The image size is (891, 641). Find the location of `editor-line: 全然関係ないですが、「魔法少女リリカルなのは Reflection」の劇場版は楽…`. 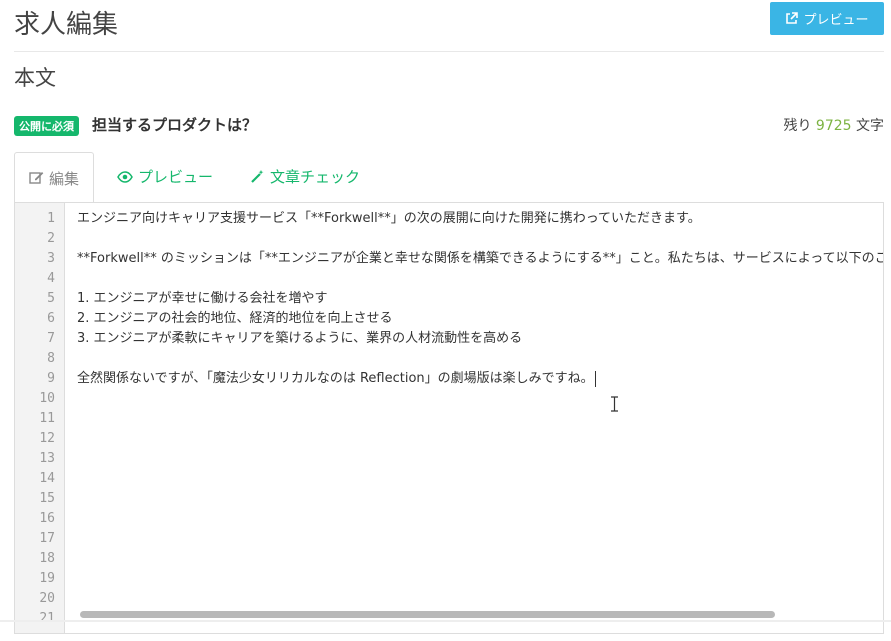

editor-line: 全然関係ないですが、「魔法少女リリカルなのは Reflection」の劇場版は楽… is located at coordinates (335, 378).